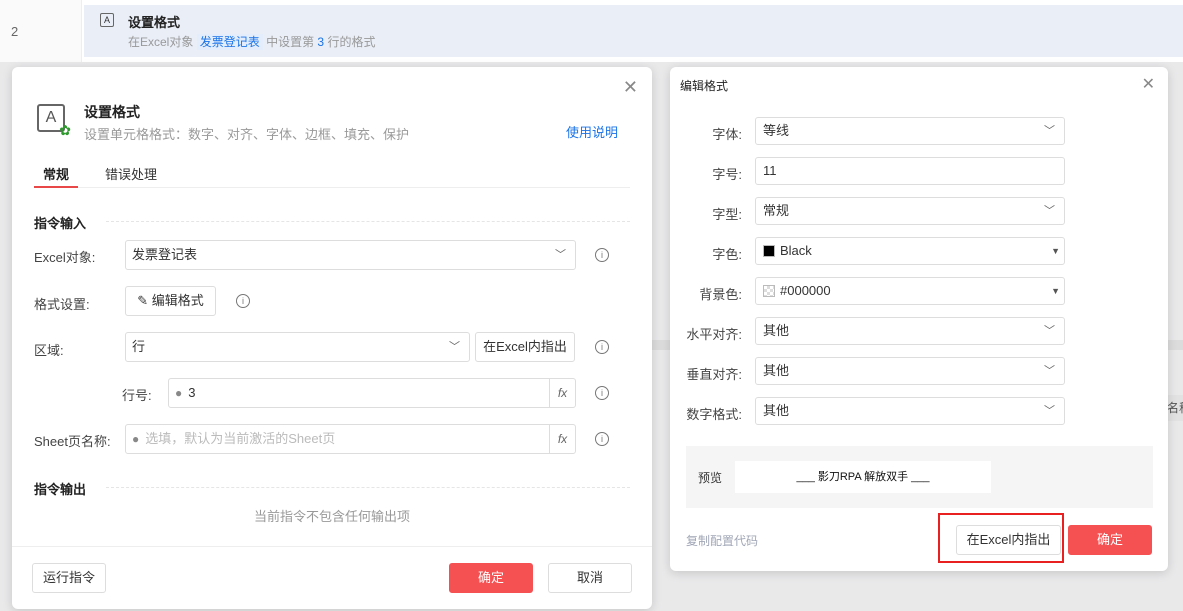  What do you see at coordinates (796, 250) in the screenshot?
I see `field-value: Black` at bounding box center [796, 250].